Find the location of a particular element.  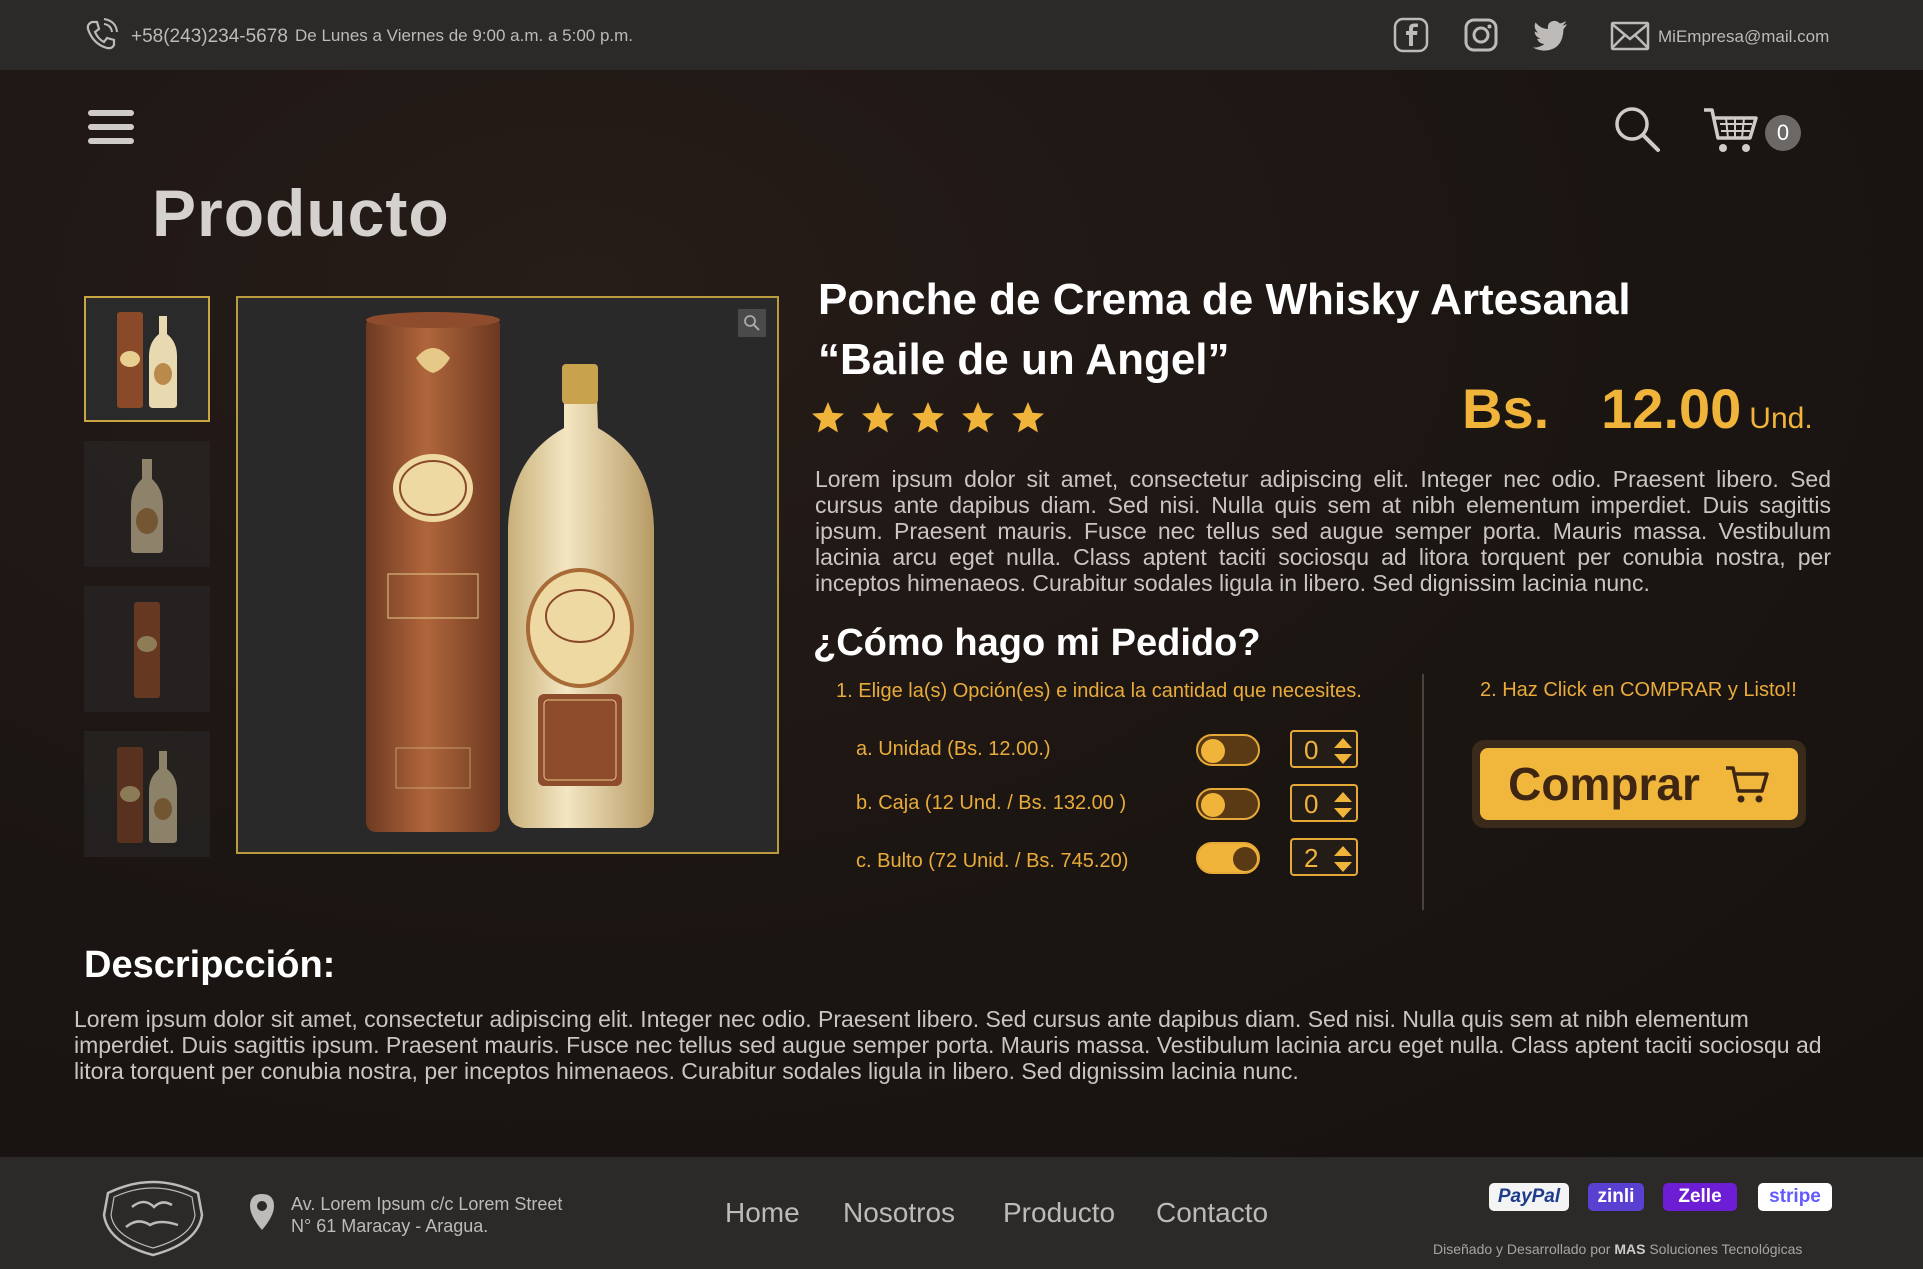

option-unit-label: a. Unidad (Bs. 12.00.) is located at coordinates (953, 749).